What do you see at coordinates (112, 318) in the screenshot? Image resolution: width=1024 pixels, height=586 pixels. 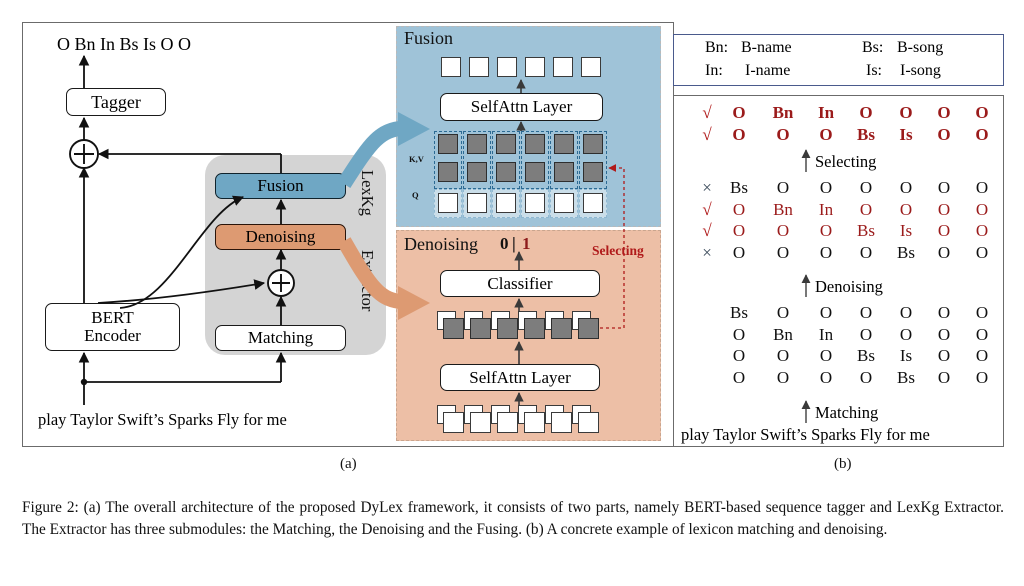 I see `bert-encoder-label-line1: BERT` at bounding box center [112, 318].